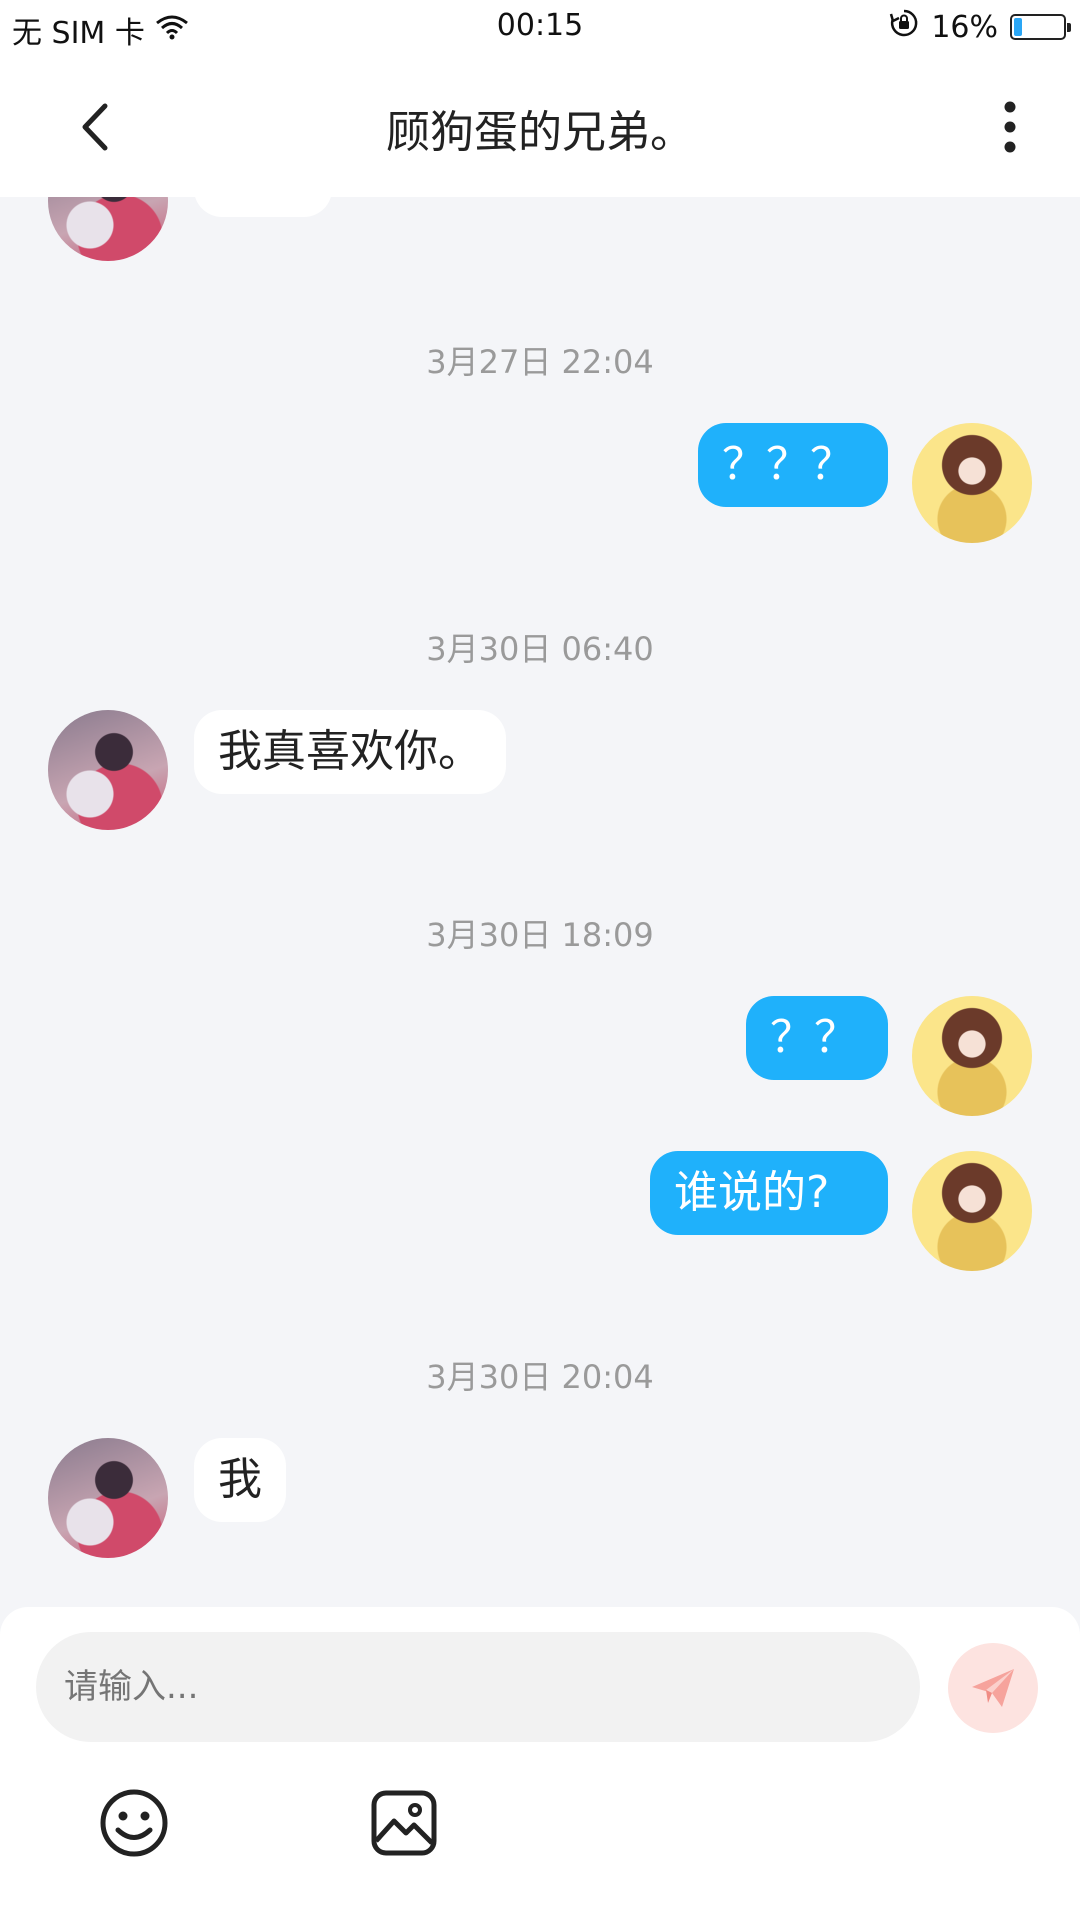 The width and height of the screenshot is (1080, 1920). I want to click on battery-level, so click(1018, 27).